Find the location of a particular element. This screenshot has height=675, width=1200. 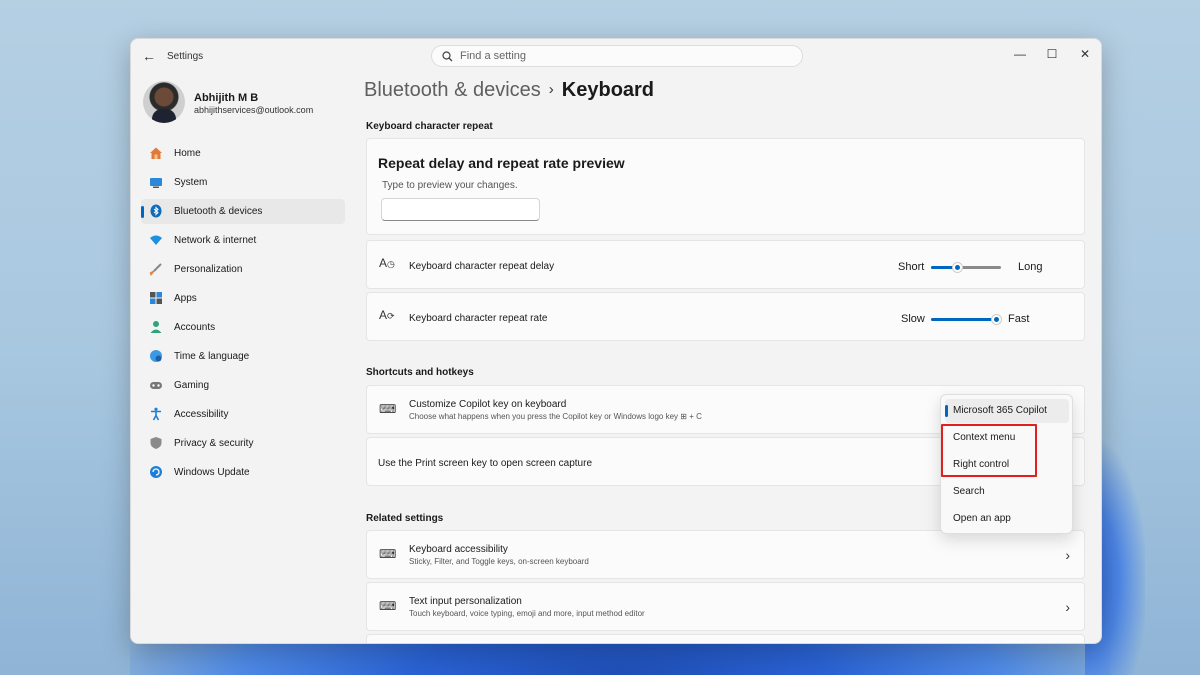

bluetooth-icon is located at coordinates (156, 211).